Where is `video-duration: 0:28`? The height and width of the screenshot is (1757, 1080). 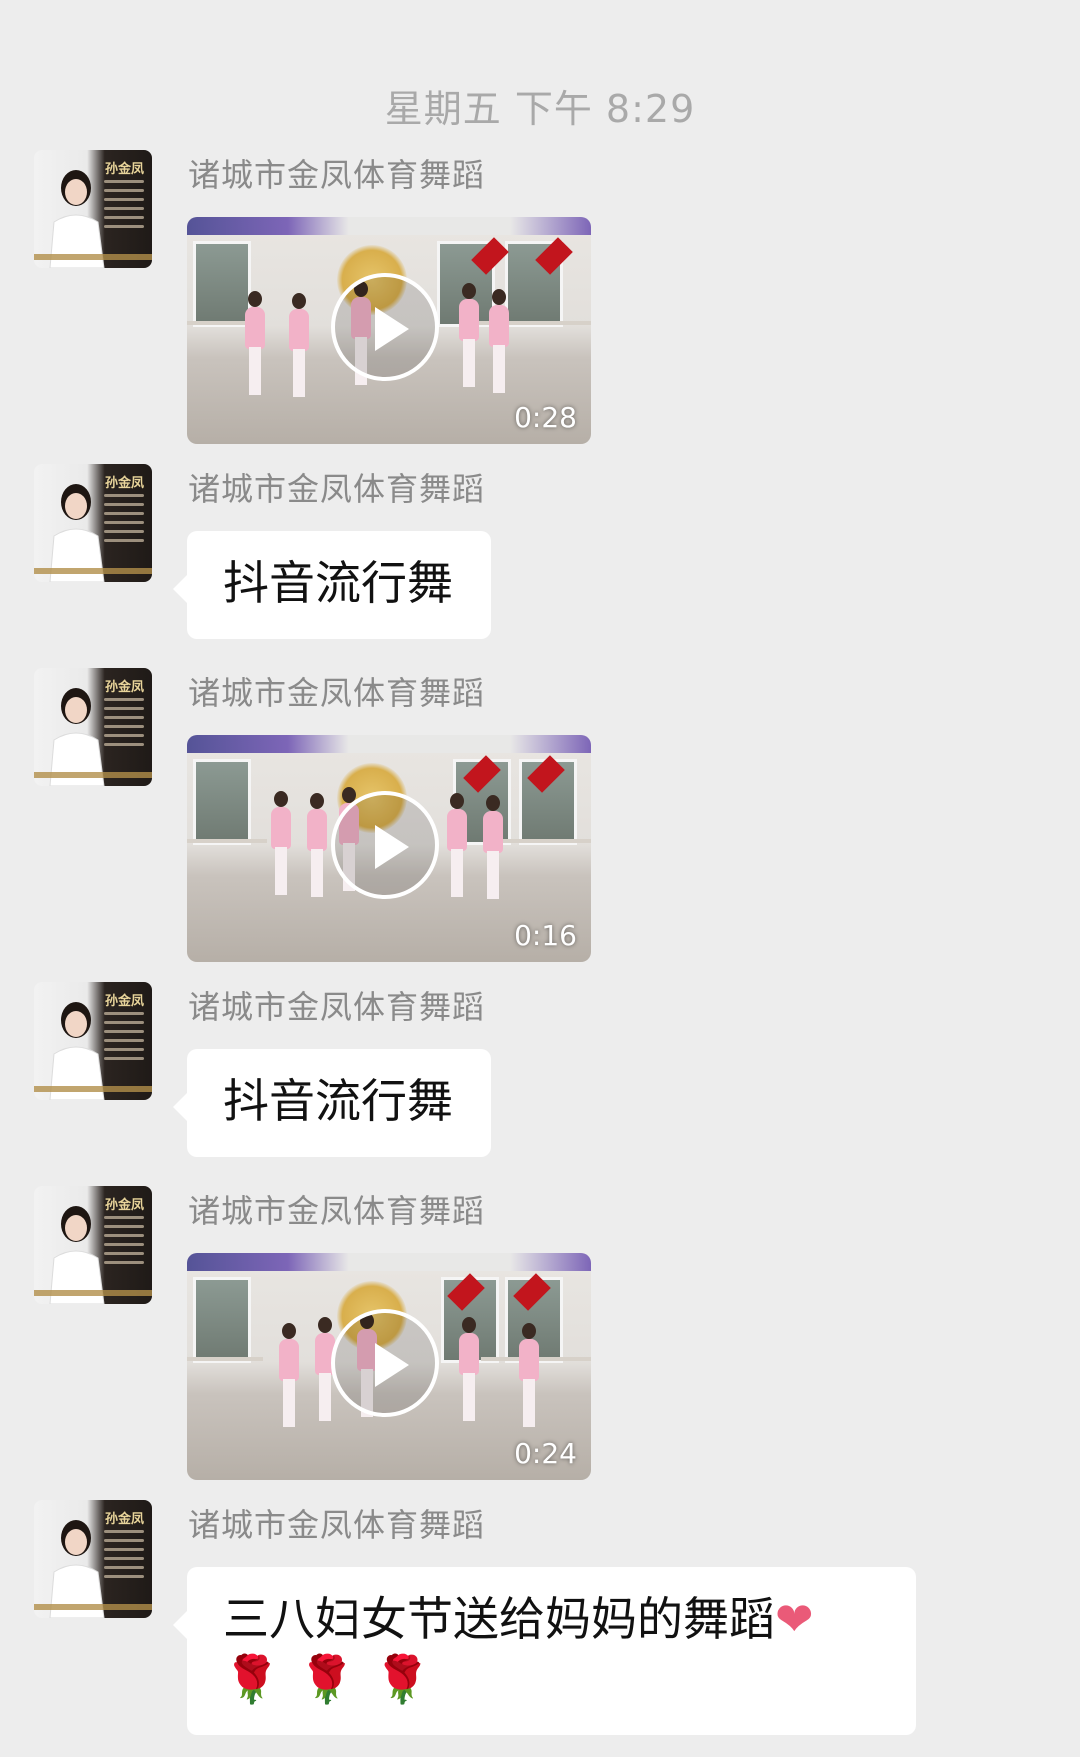
video-duration: 0:28 is located at coordinates (545, 417).